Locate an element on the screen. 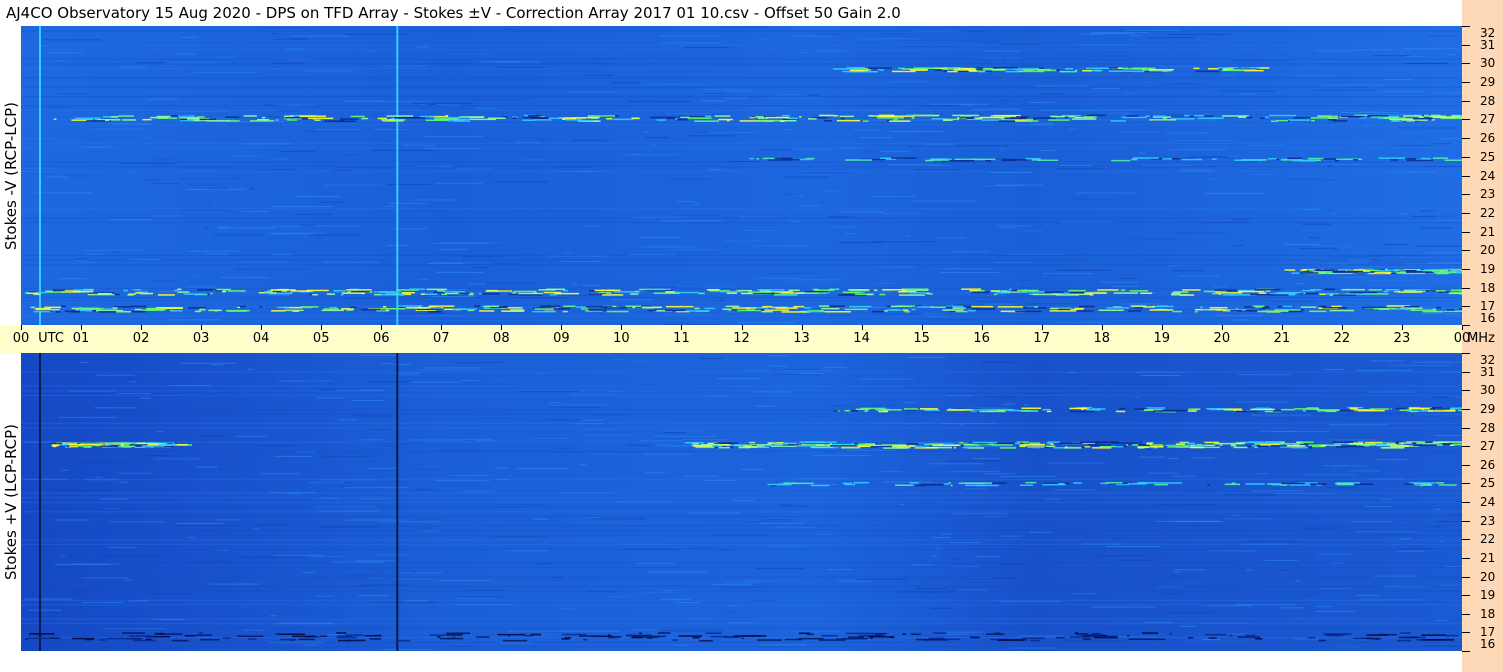 The width and height of the screenshot is (1503, 672). freq-tick-label: 26 is located at coordinates (1488, 464).